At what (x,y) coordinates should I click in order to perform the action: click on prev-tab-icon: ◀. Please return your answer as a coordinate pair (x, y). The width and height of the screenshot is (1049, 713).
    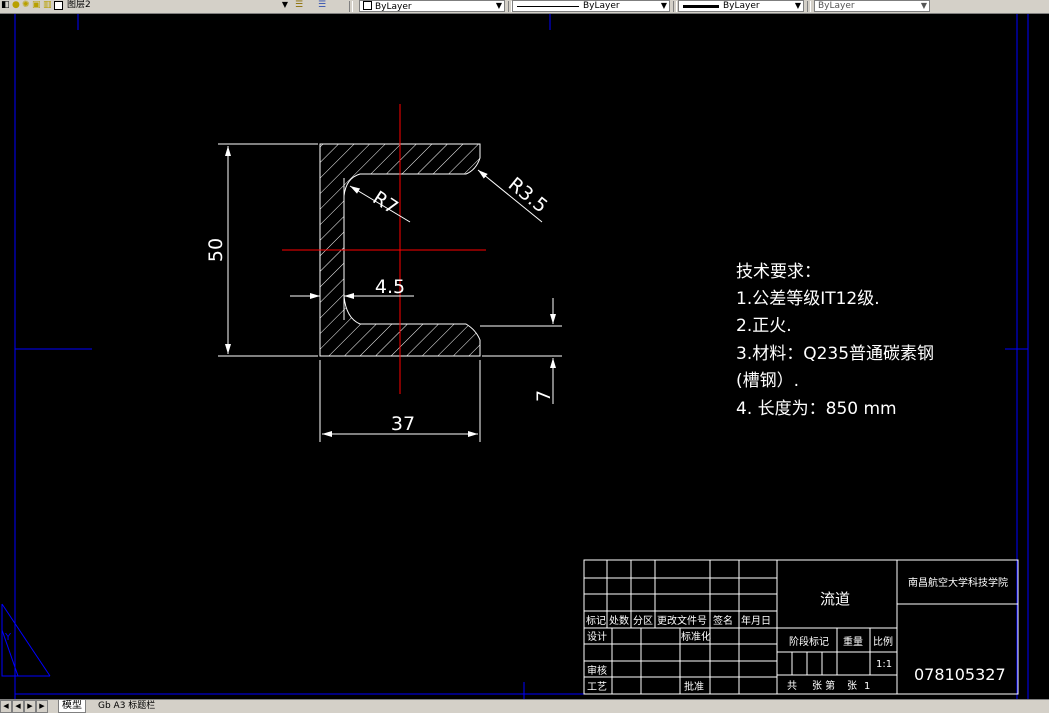
    Looking at the image, I should click on (18, 706).